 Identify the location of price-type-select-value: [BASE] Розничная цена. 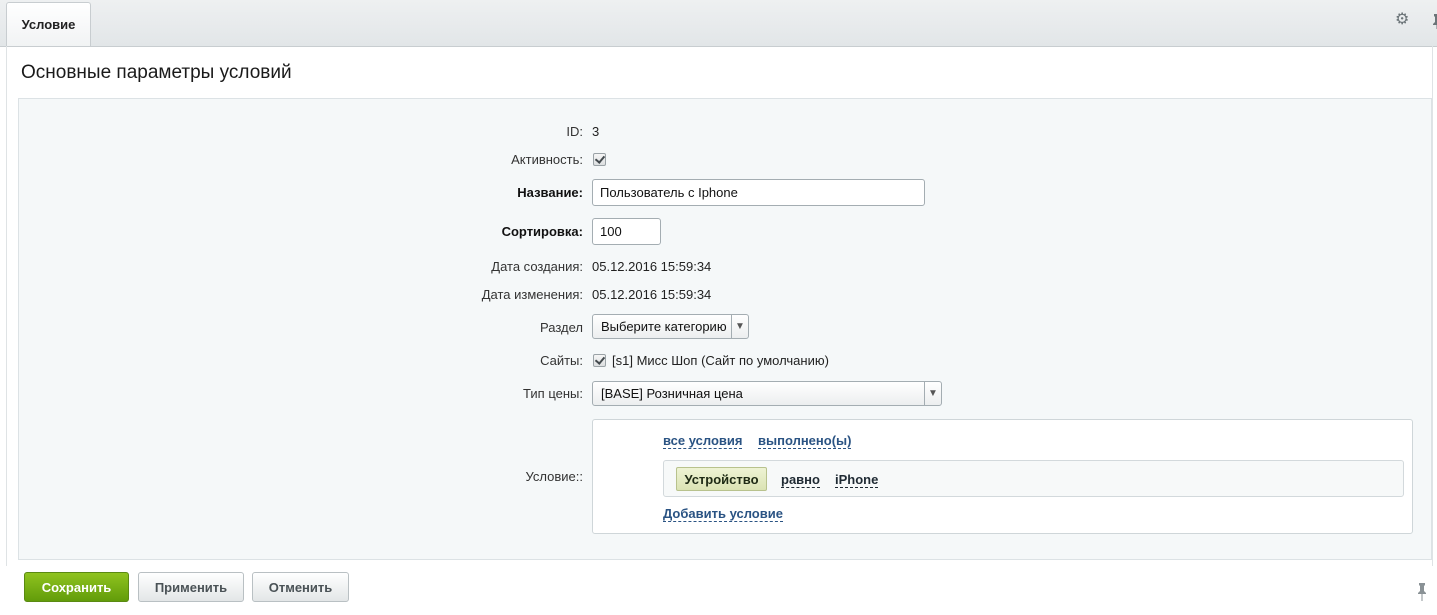
(672, 393).